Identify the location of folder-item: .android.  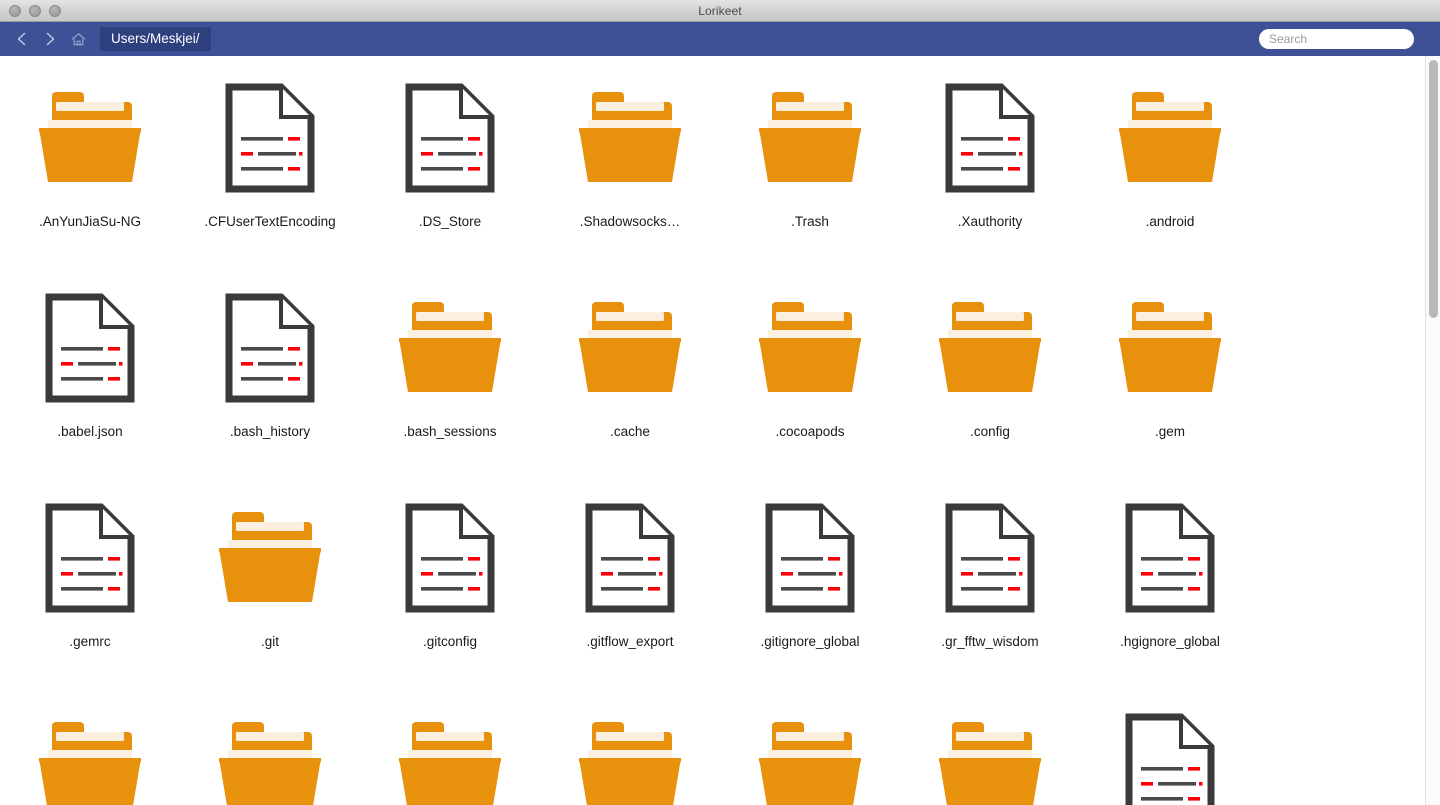
(1170, 175).